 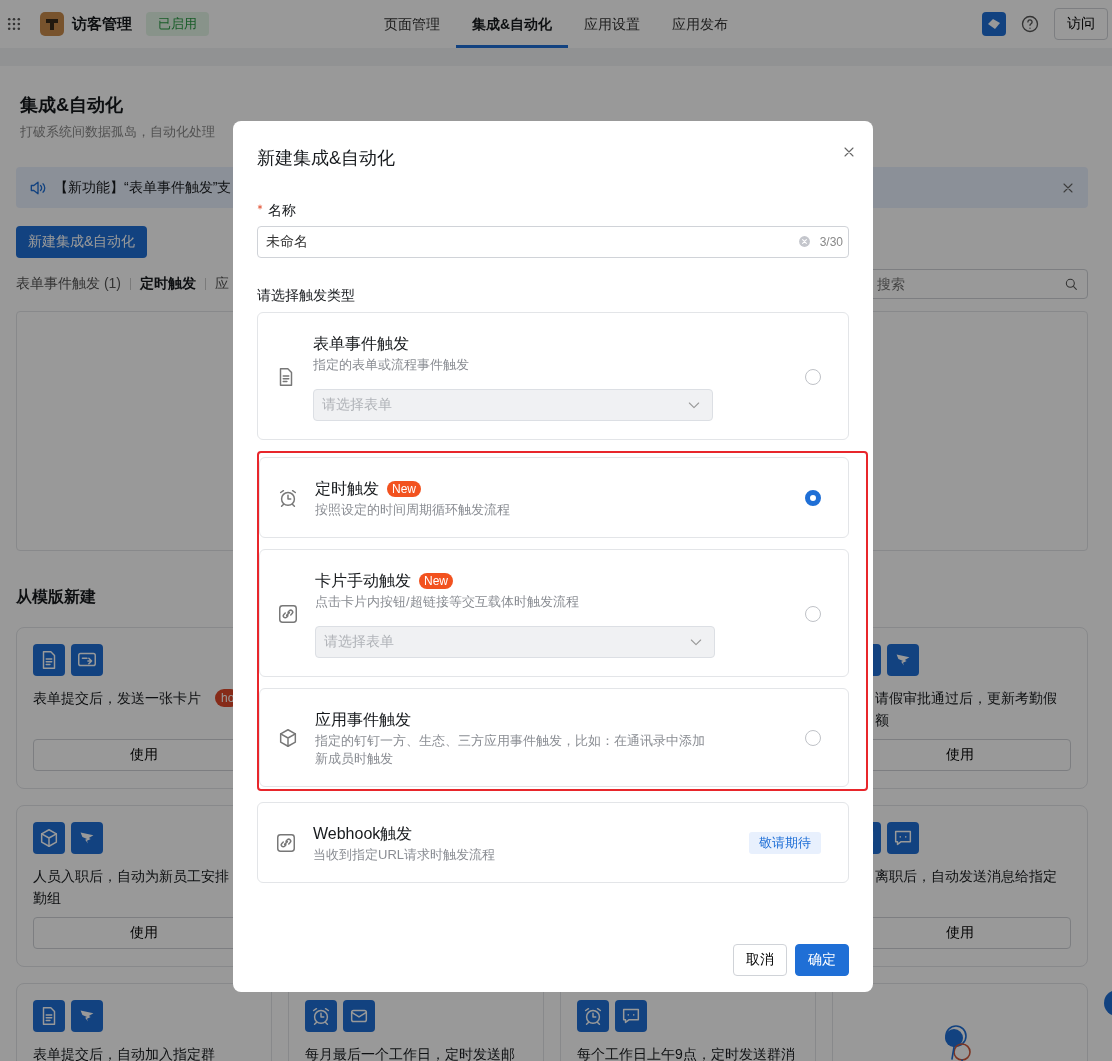 What do you see at coordinates (363, 834) in the screenshot?
I see `option-title: Webhook触发` at bounding box center [363, 834].